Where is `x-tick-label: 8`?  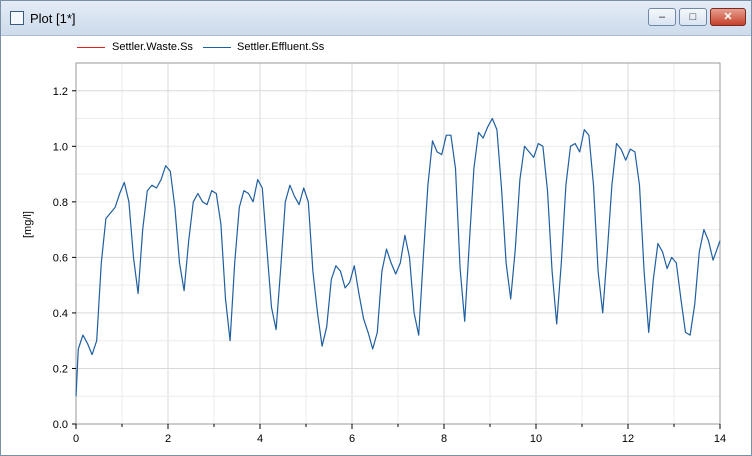
x-tick-label: 8 is located at coordinates (444, 439).